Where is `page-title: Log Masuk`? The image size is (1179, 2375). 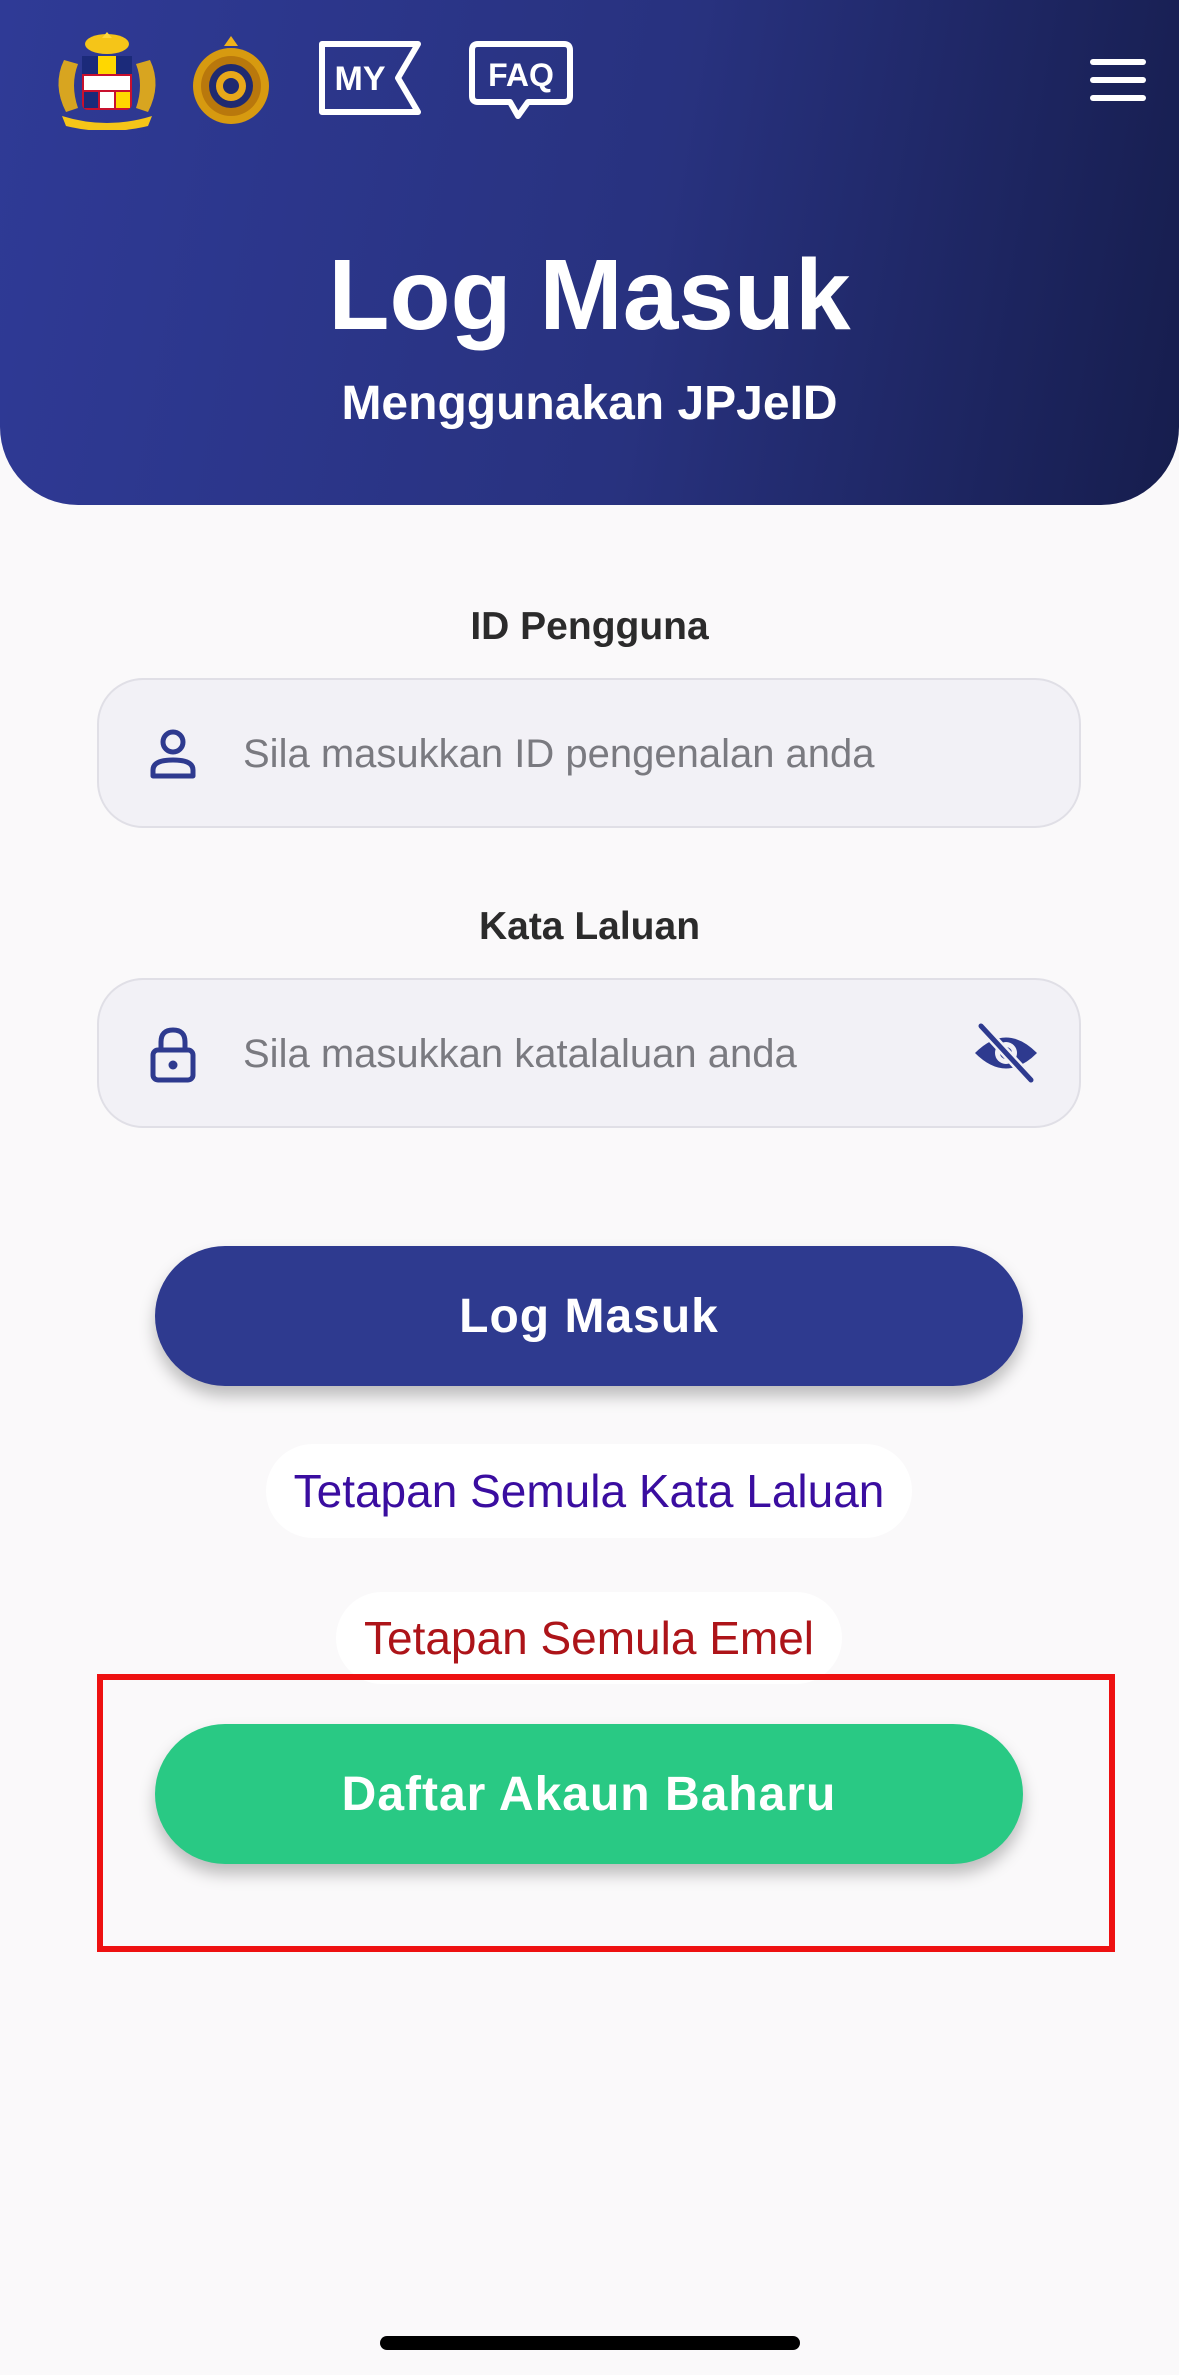 page-title: Log Masuk is located at coordinates (589, 295).